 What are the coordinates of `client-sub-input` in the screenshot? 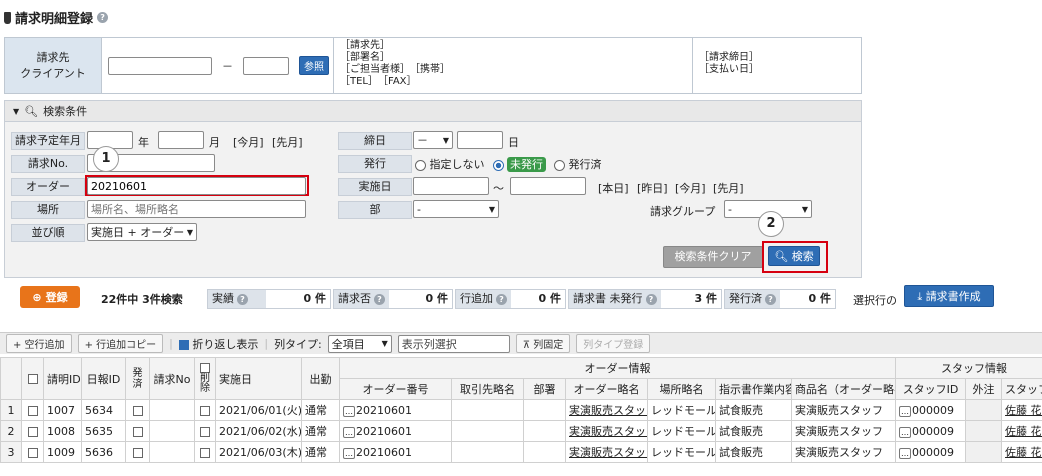 It's located at (266, 65).